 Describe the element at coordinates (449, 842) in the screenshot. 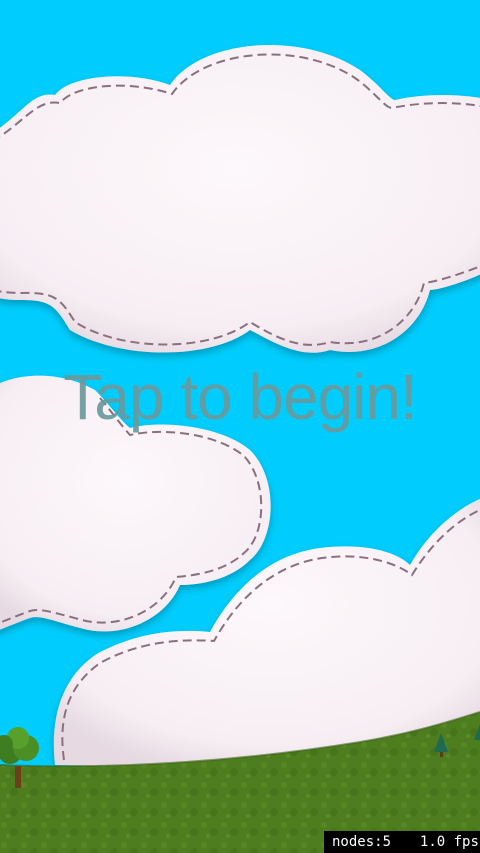

I see `fps-counter: 1.0 fps` at that location.